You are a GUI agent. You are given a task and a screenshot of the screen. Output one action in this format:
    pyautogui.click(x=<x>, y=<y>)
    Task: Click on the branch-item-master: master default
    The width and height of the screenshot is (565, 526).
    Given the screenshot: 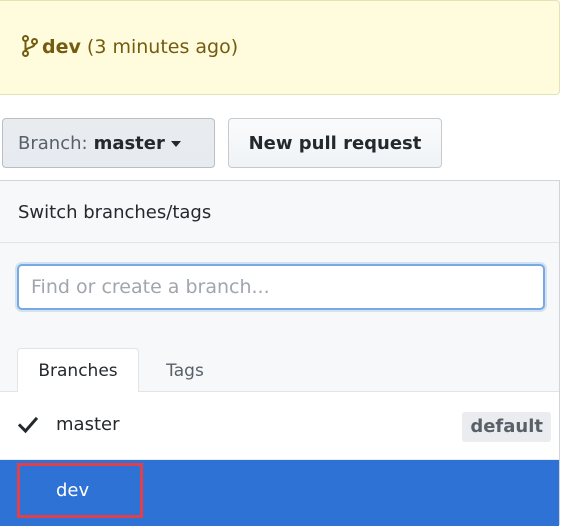 What is the action you would take?
    pyautogui.click(x=279, y=426)
    